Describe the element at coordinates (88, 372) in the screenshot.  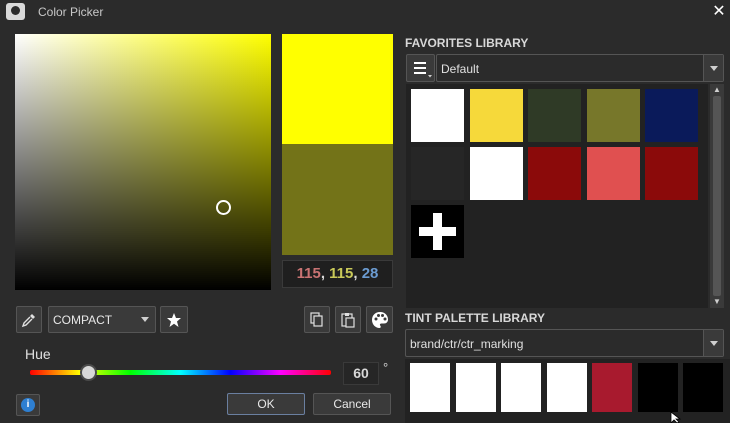
I see `hue-slider-thumb` at that location.